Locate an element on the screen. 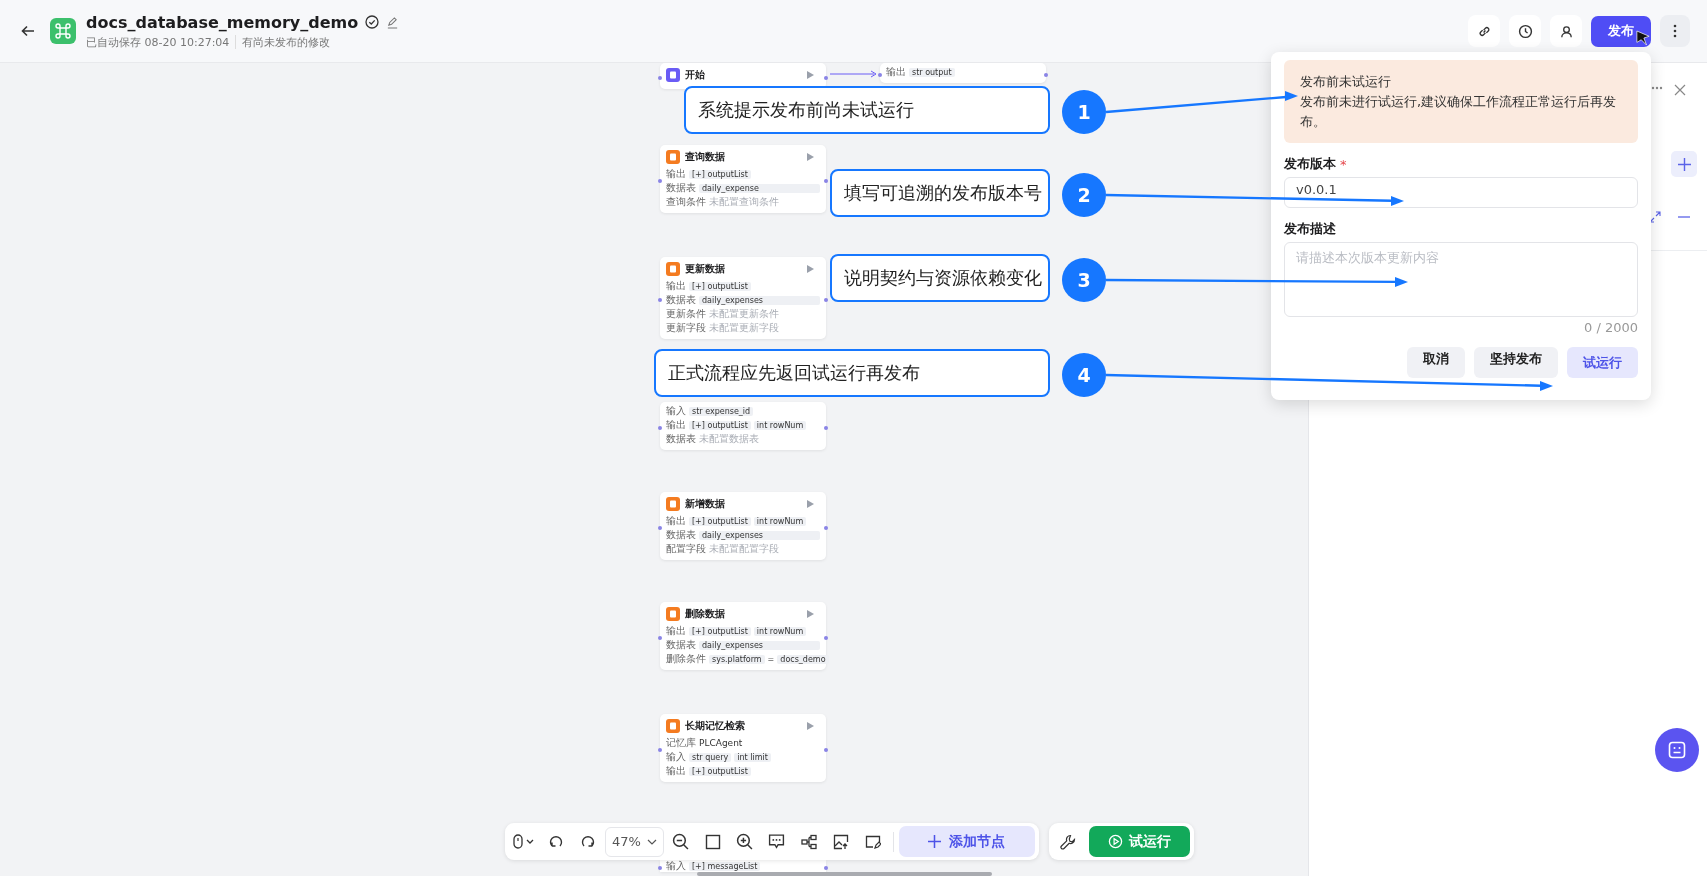 Image resolution: width=1707 pixels, height=876 pixels. workflow-node: 查询数据 输出 [+] outputList 数据表 daily_expense 查询条件 未配置查询条件 is located at coordinates (743, 179).